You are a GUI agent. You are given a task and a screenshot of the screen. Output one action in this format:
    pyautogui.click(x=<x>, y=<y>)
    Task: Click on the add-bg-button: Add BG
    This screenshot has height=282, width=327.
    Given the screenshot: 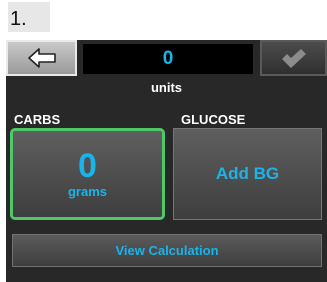 What is the action you would take?
    pyautogui.click(x=247, y=174)
    